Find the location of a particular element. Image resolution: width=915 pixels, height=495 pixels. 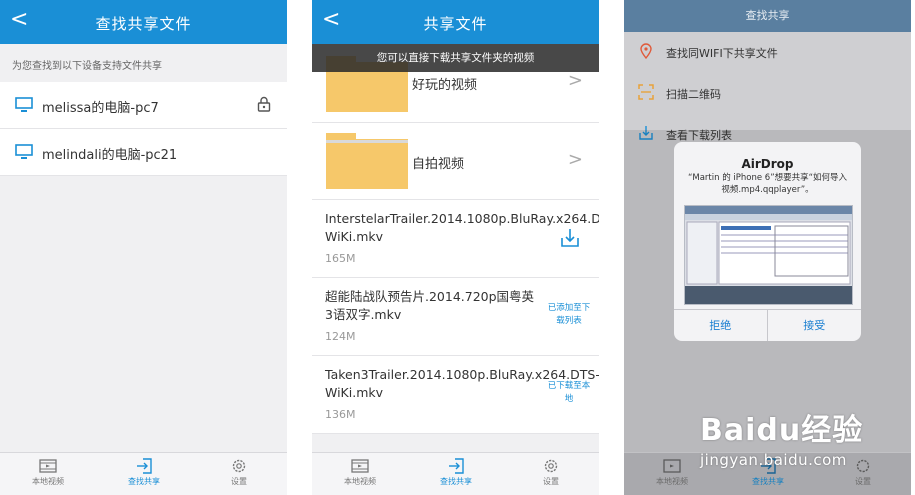

menu-item-find-wifi: 查找同WIFI下共享文件 is located at coordinates (767, 52).